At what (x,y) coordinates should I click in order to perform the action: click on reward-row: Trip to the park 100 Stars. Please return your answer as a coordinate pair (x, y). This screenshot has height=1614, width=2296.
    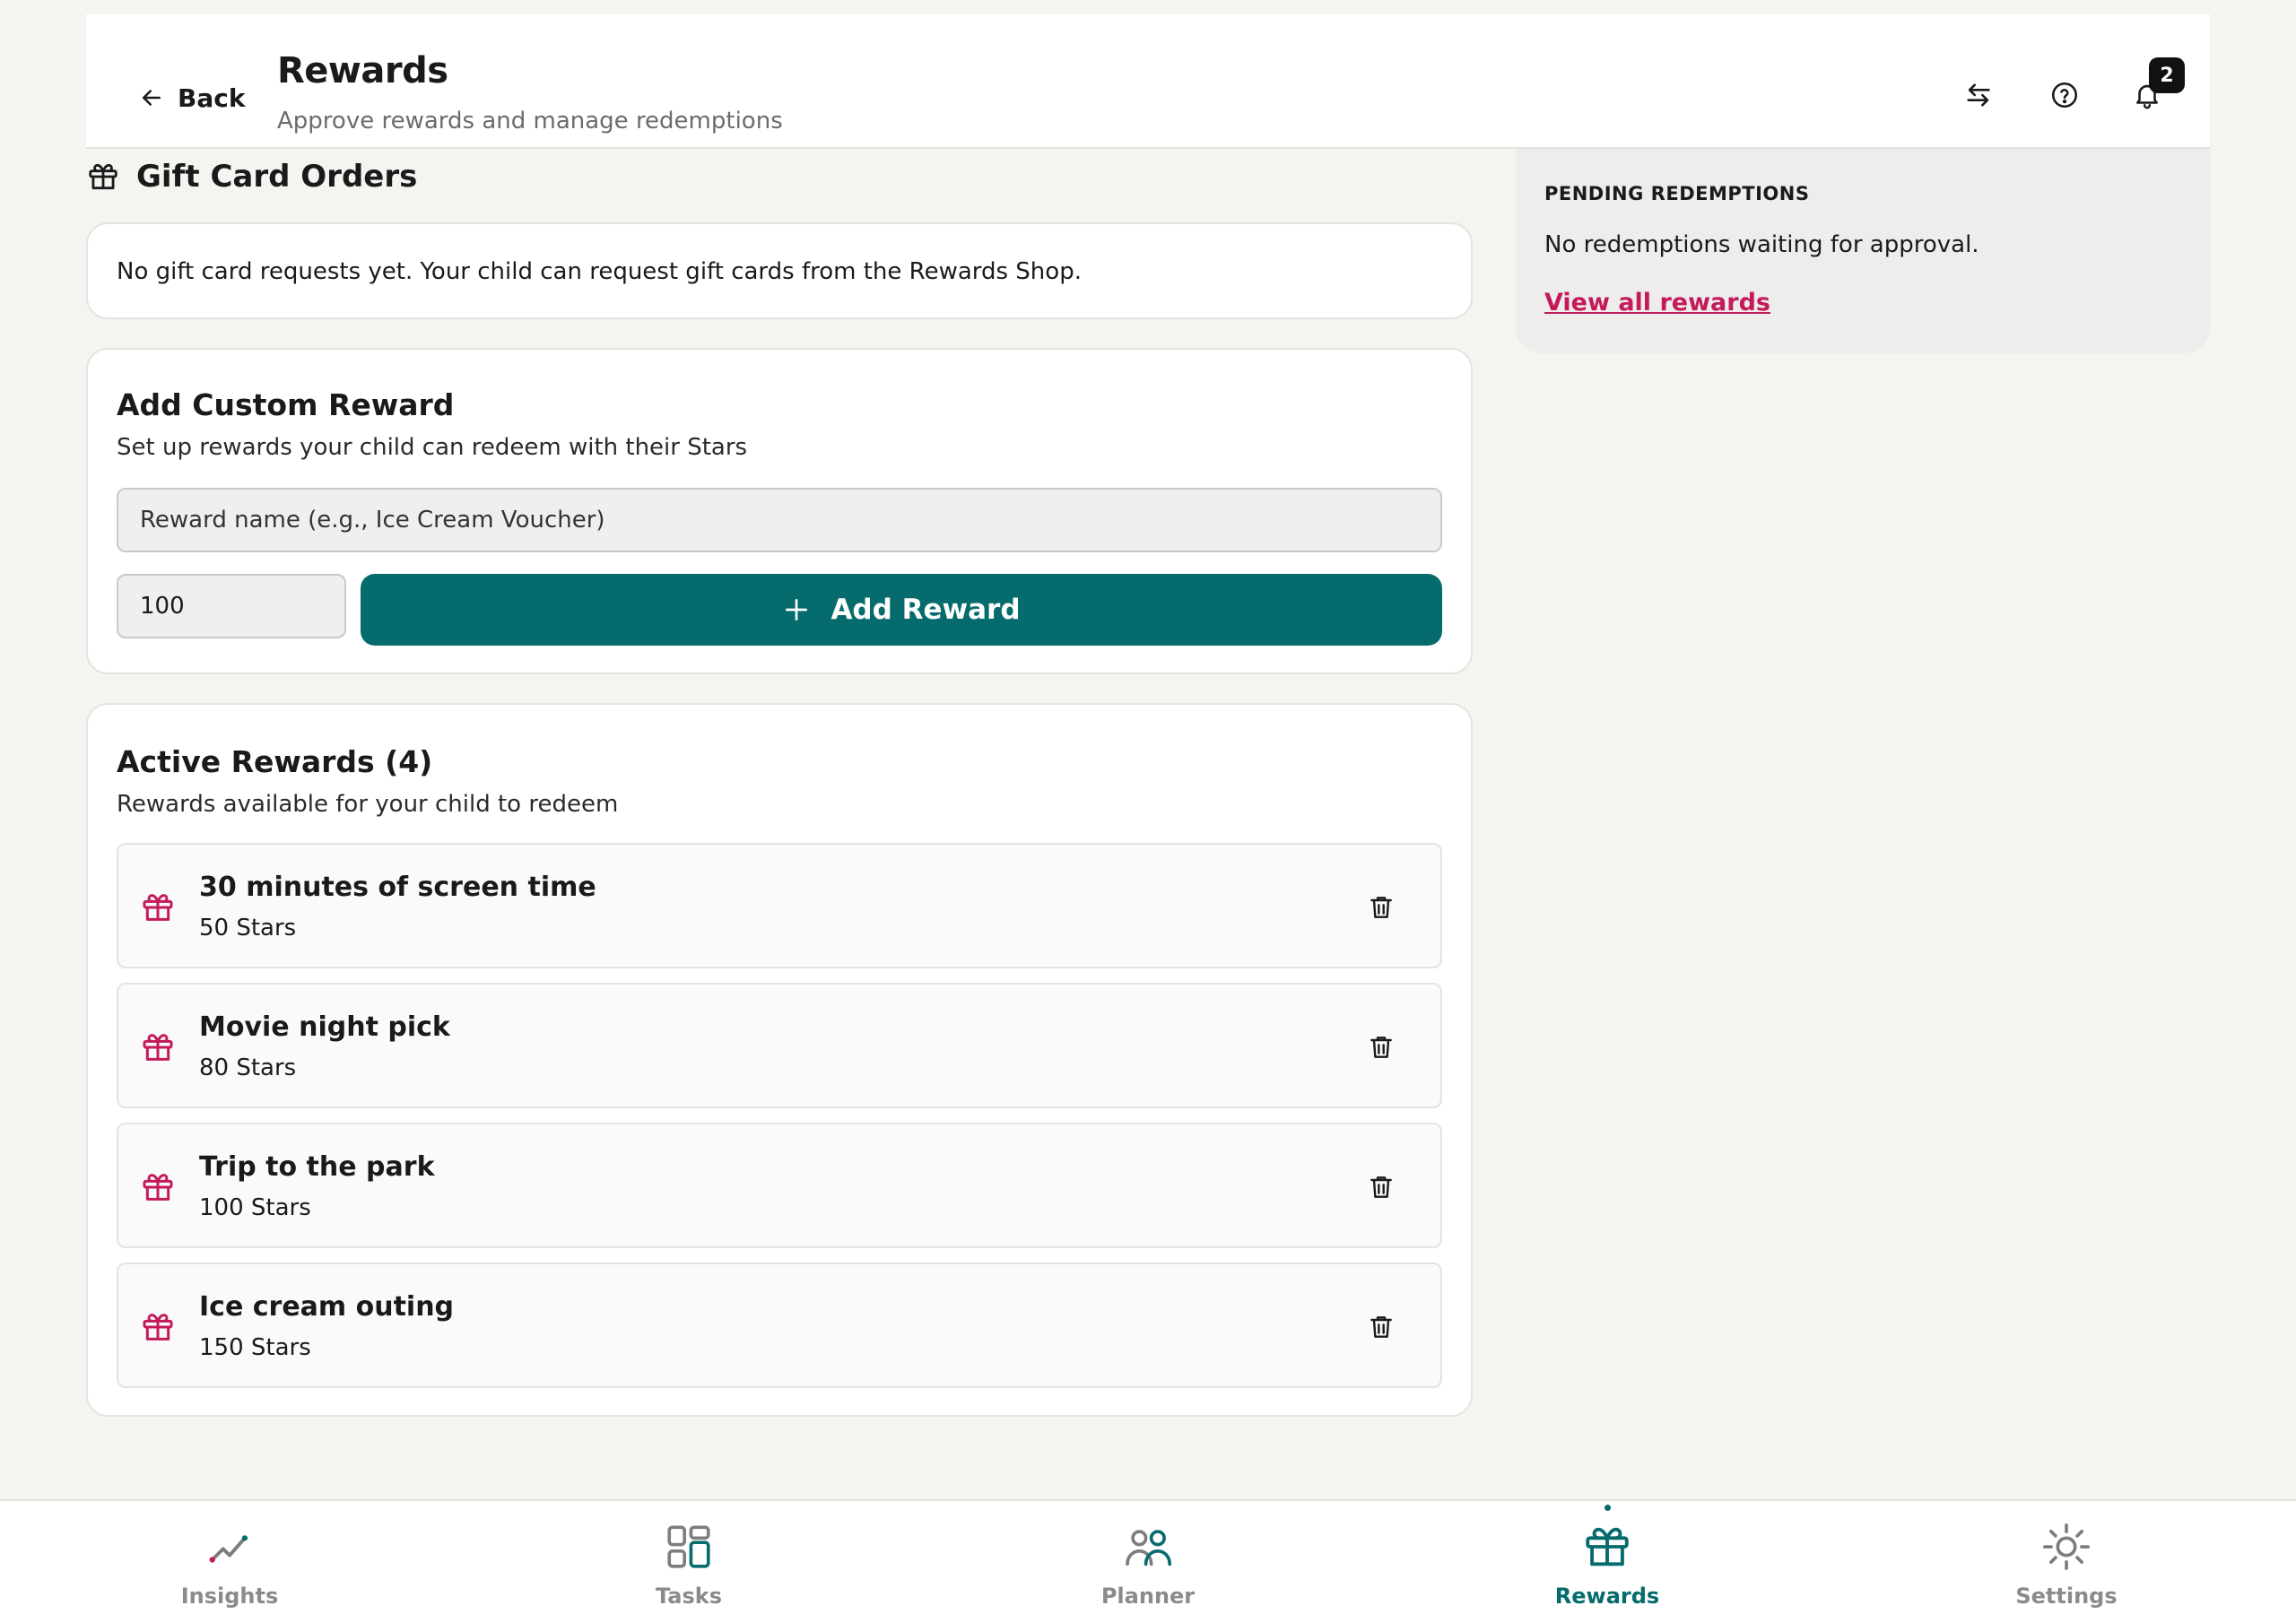
    Looking at the image, I should click on (779, 1185).